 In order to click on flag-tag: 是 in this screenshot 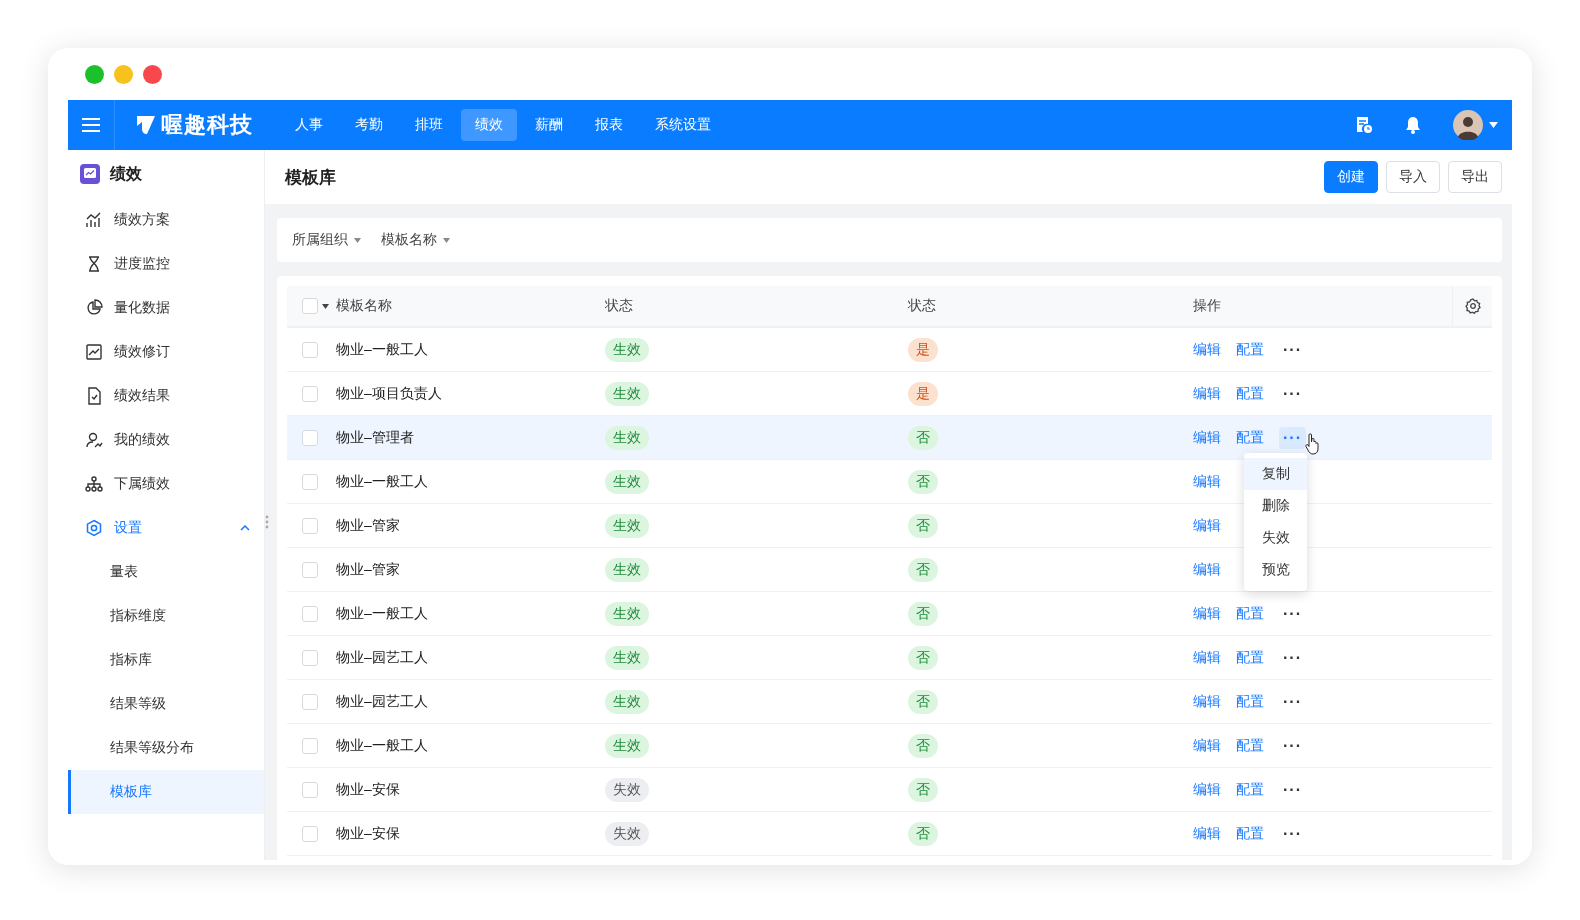, I will do `click(923, 393)`.